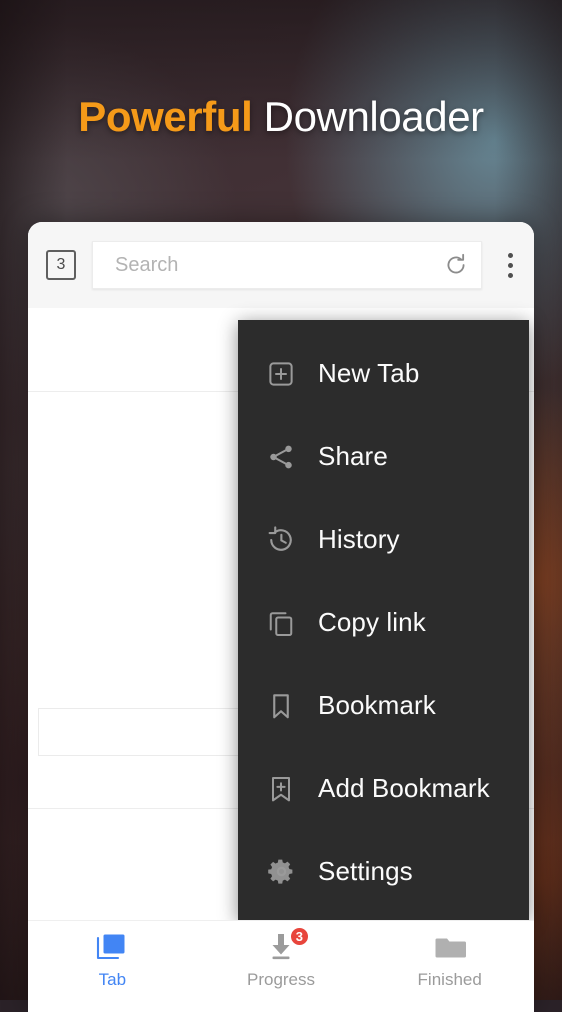 This screenshot has width=562, height=1012. What do you see at coordinates (257, 116) in the screenshot?
I see `page-title-rest` at bounding box center [257, 116].